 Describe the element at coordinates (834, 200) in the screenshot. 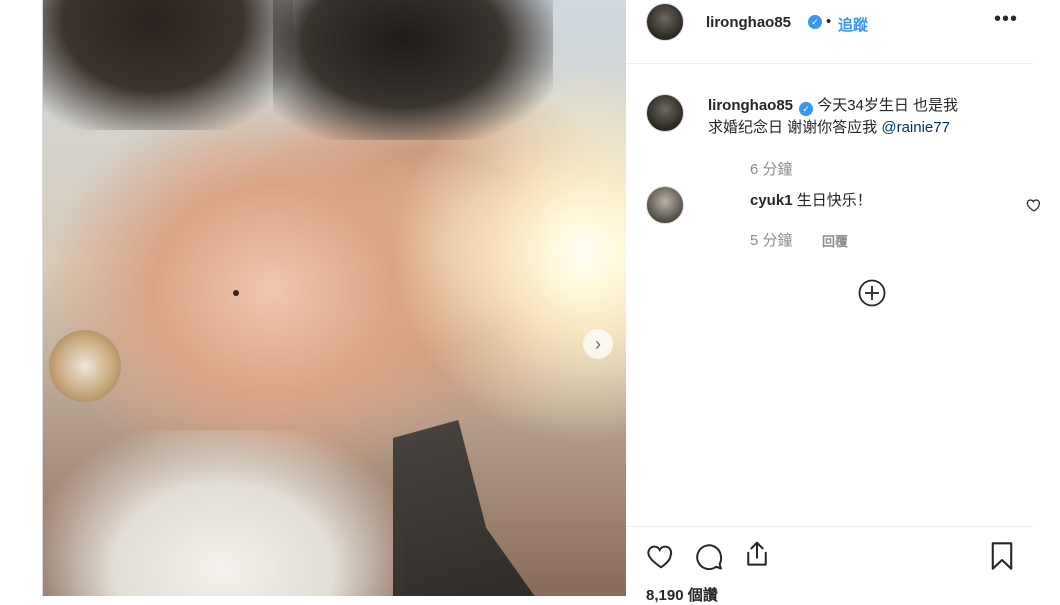

I see `comment-text: 生日快乐！` at that location.